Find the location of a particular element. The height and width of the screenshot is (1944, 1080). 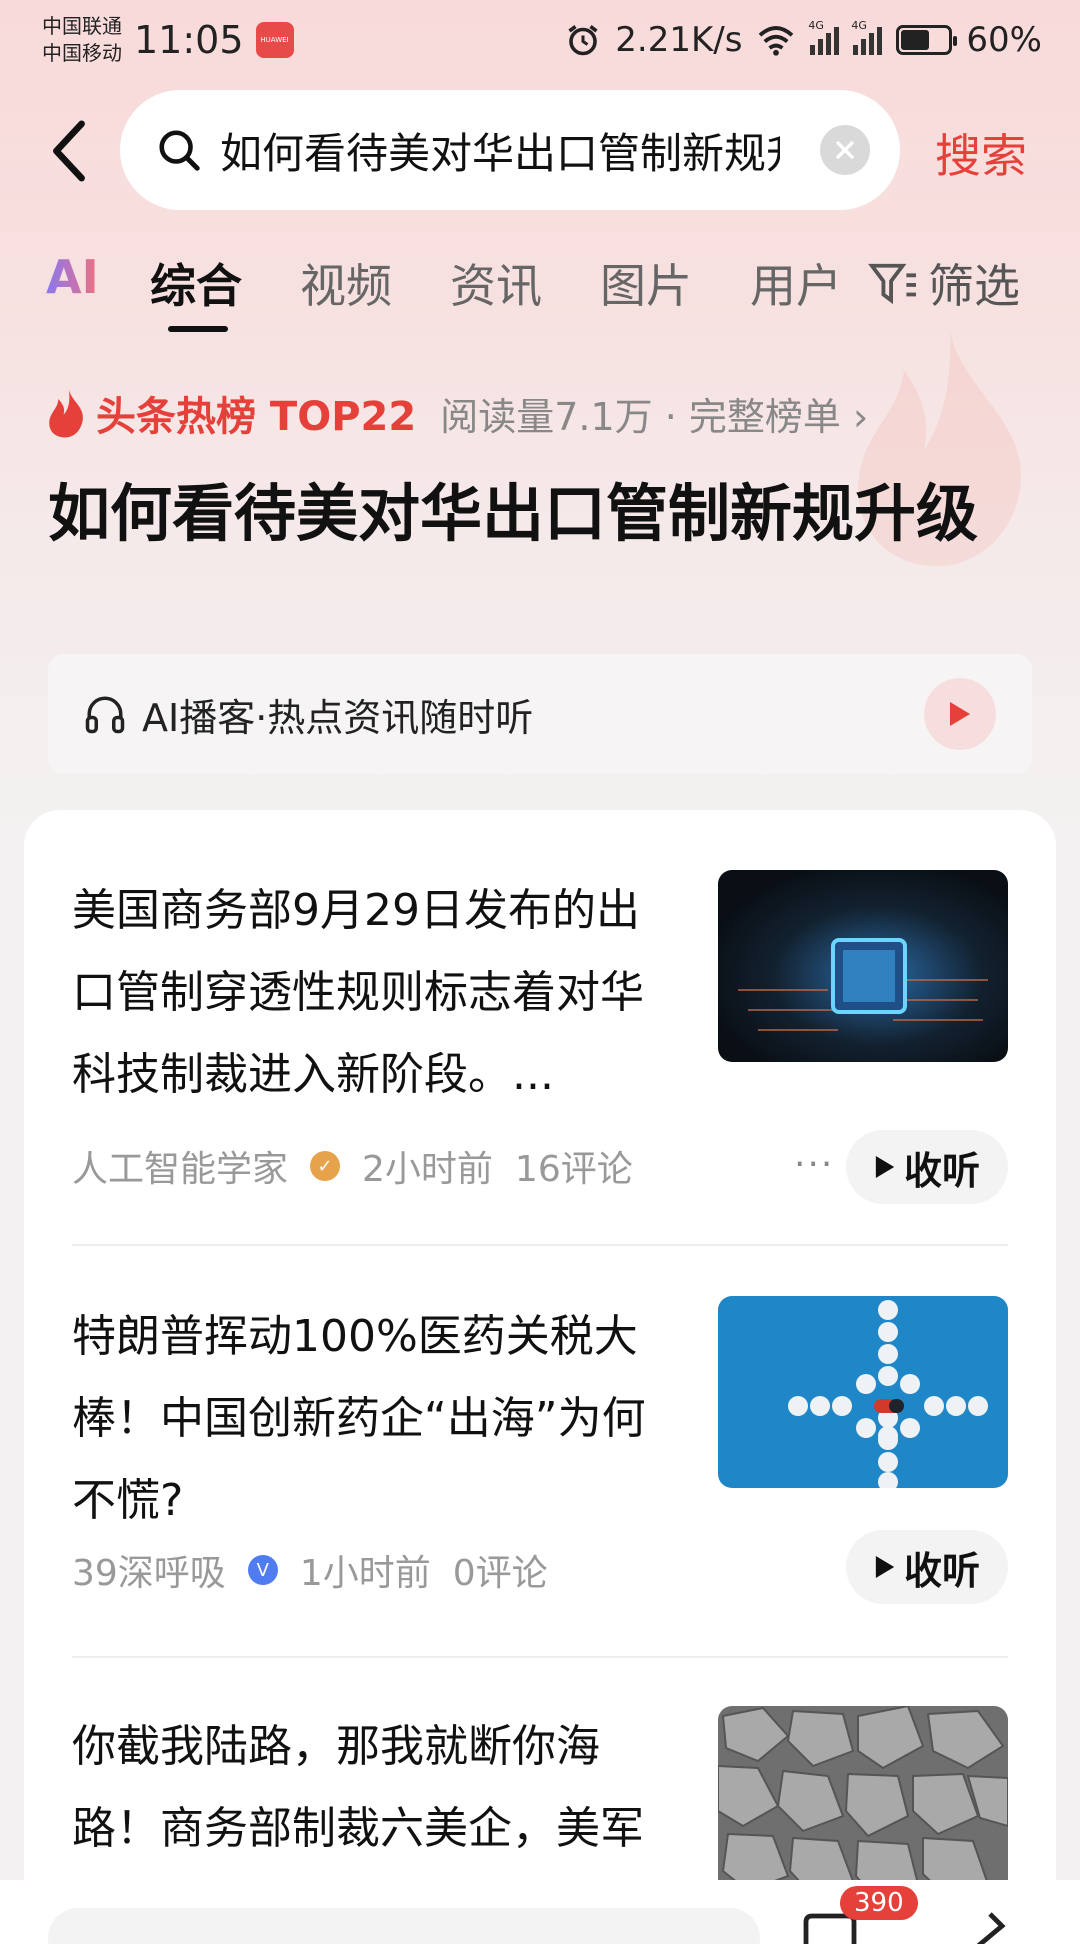

signal-4g-icon-1: 4G is located at coordinates (824, 37).